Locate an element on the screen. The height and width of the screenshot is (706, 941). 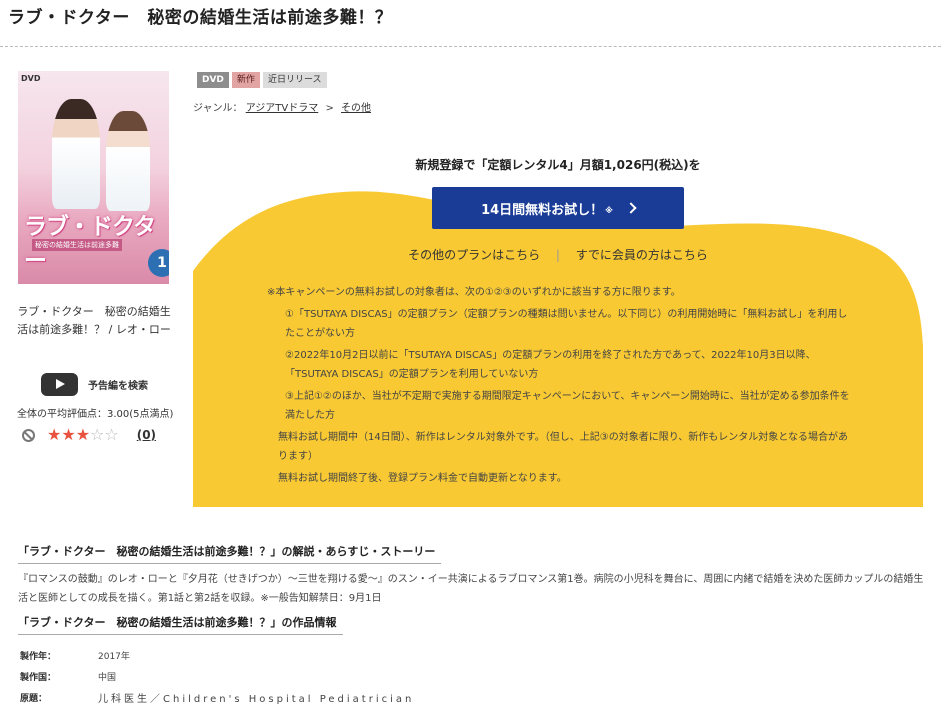
info-key: 製作年： is located at coordinates (38, 657).